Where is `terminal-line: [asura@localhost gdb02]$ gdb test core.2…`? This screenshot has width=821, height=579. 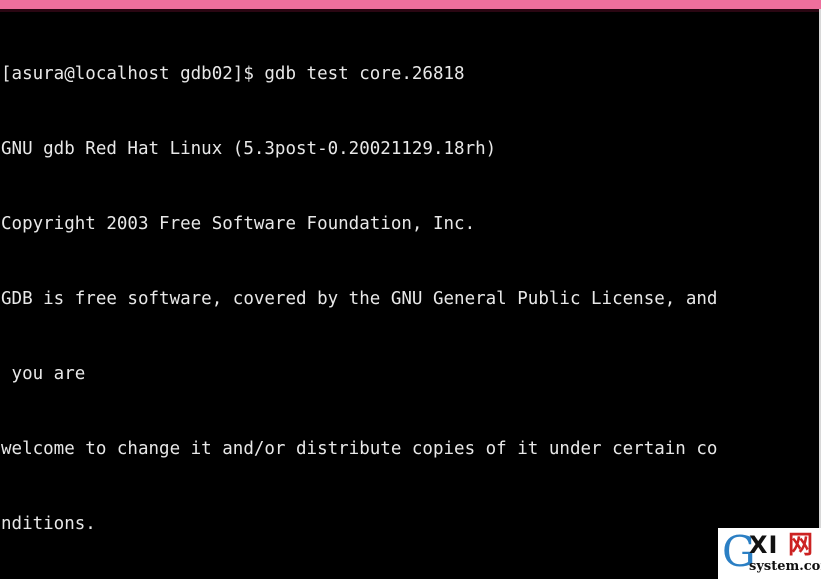
terminal-line: [asura@localhost gdb02]$ gdb test core.2… is located at coordinates (233, 74).